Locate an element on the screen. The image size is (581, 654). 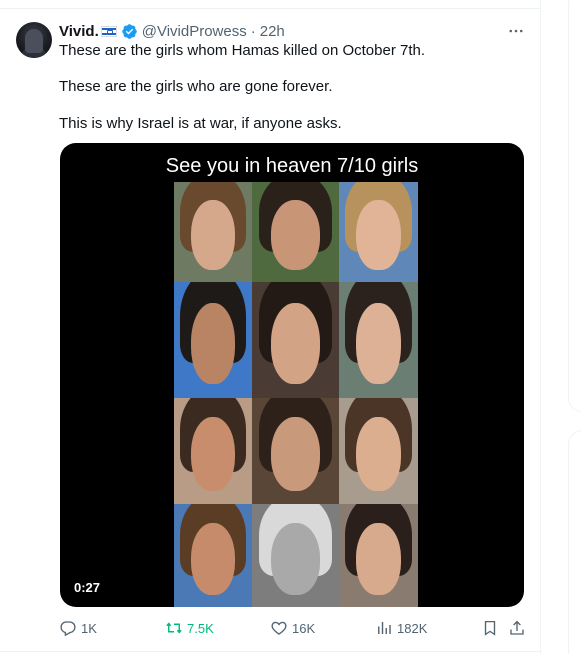
handle: @VividProwess is located at coordinates (194, 31).